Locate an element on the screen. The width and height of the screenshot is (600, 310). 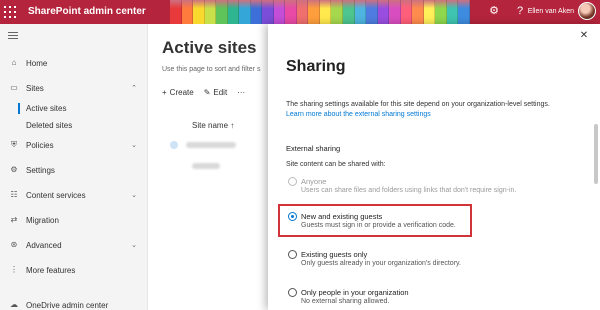
sites-icon: ▭ is located at coordinates (14, 87).